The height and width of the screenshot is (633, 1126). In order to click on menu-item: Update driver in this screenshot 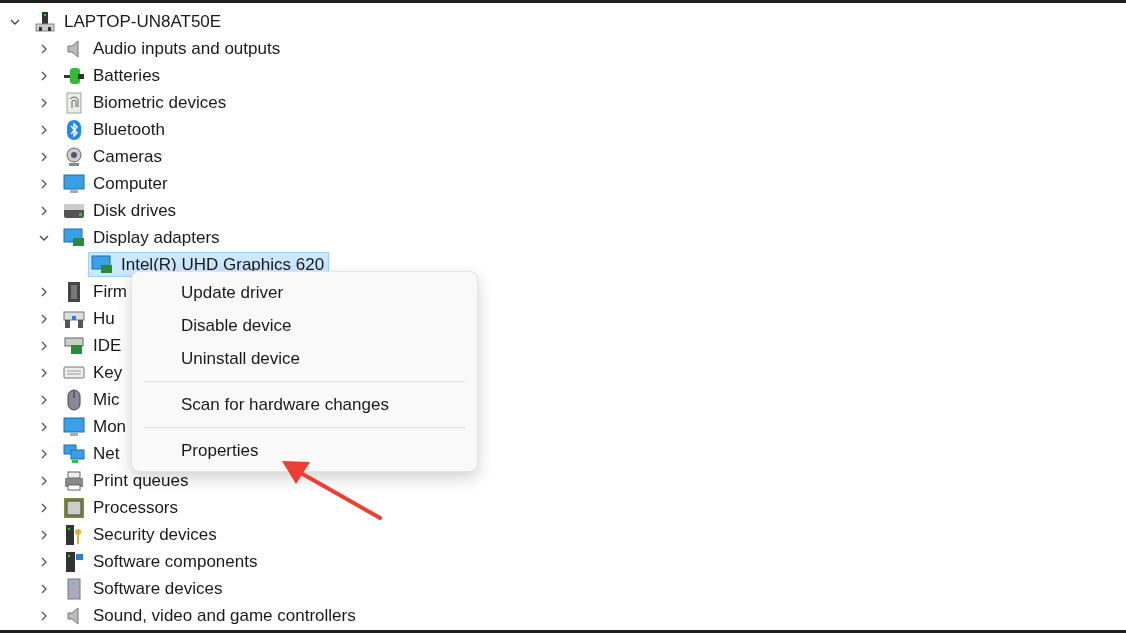, I will do `click(304, 292)`.